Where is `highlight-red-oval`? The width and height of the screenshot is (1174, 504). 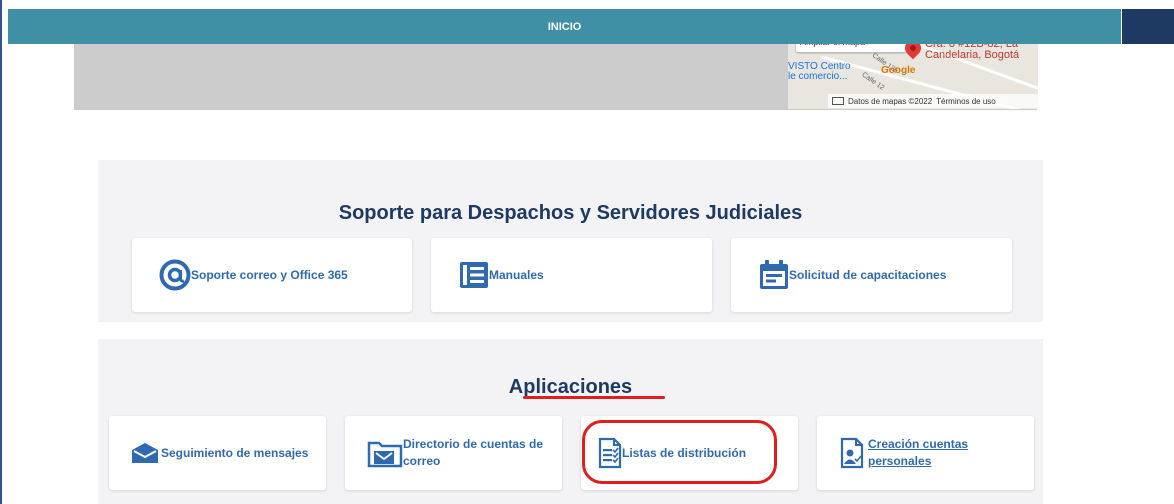 highlight-red-oval is located at coordinates (679, 452).